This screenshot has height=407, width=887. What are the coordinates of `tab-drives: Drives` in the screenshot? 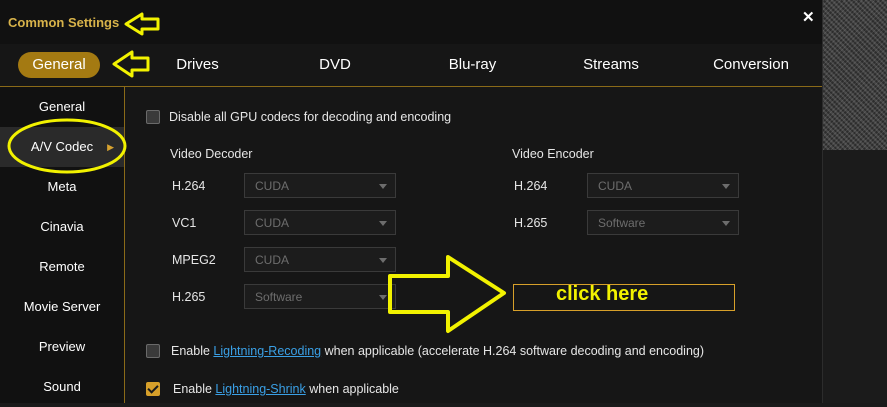 It's located at (197, 65).